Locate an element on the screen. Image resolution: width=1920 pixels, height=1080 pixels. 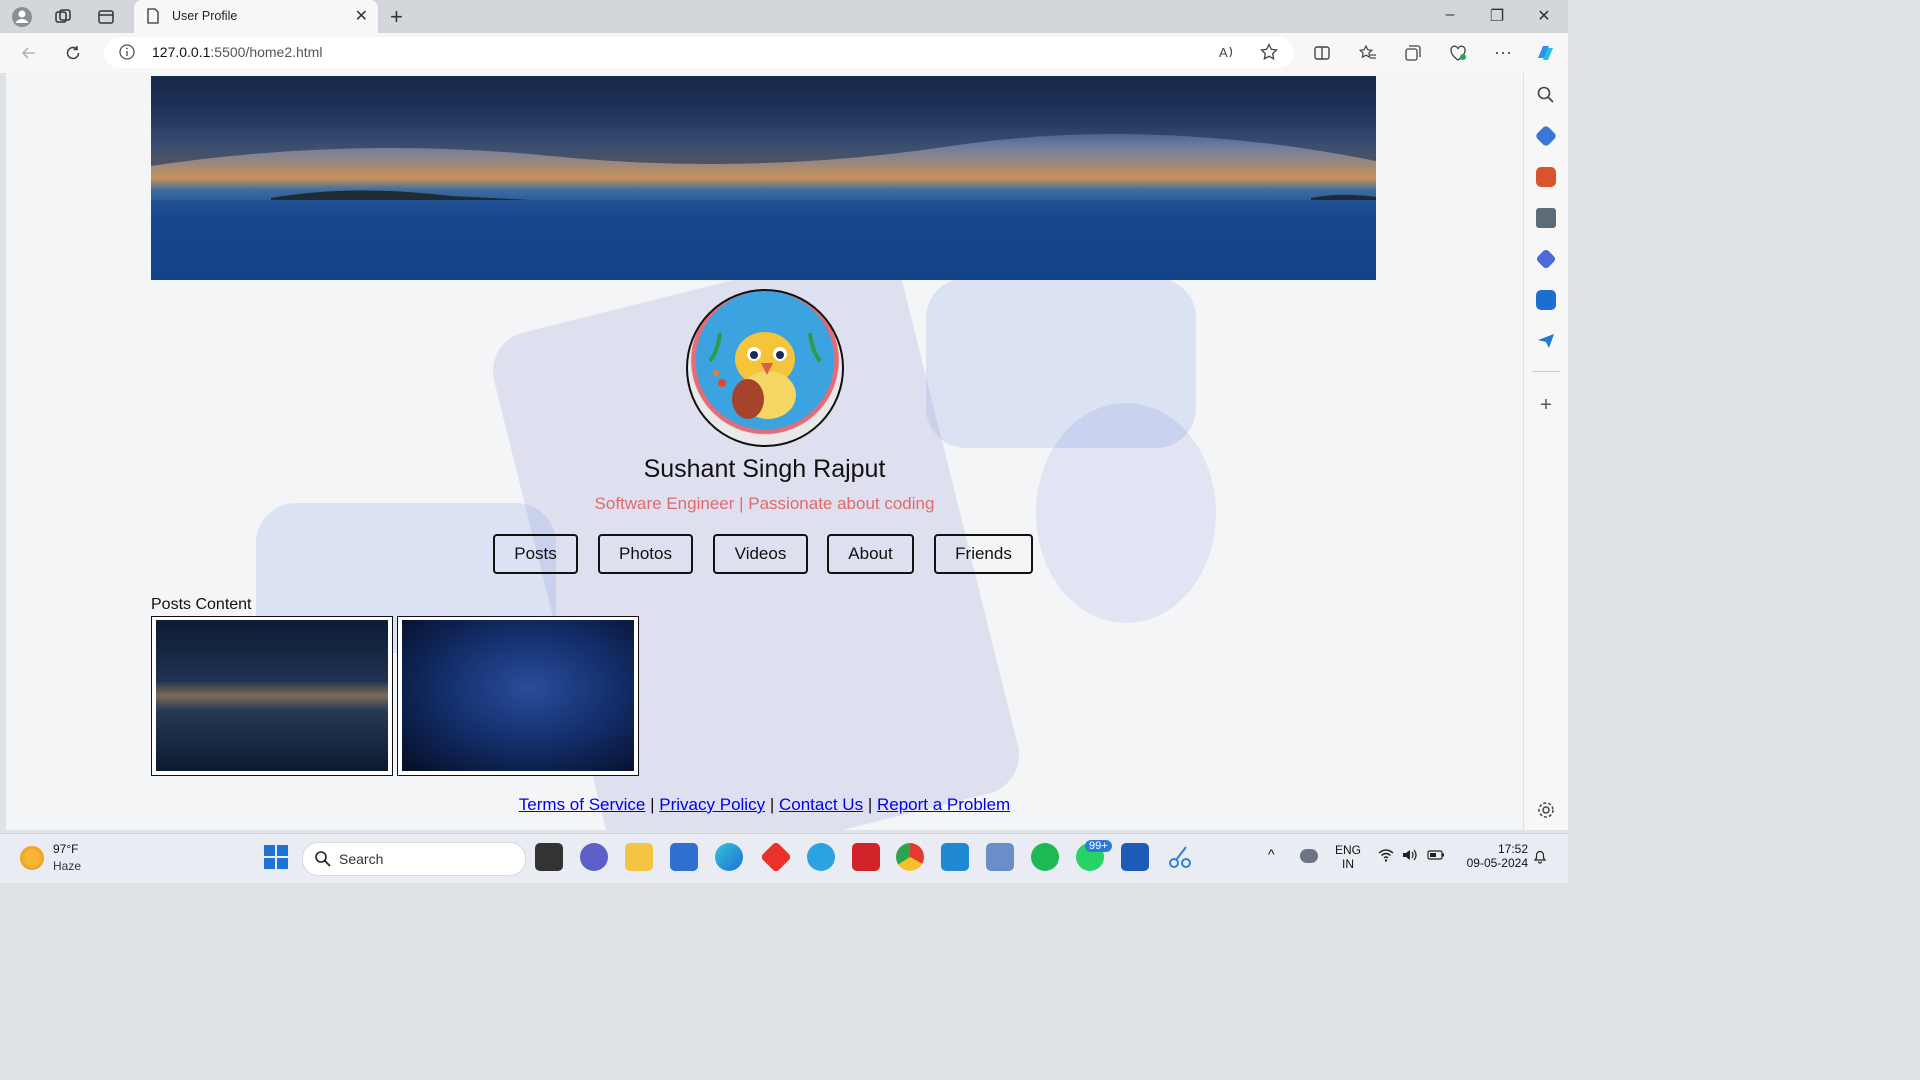
svg-text: A is located at coordinates (1223, 52).